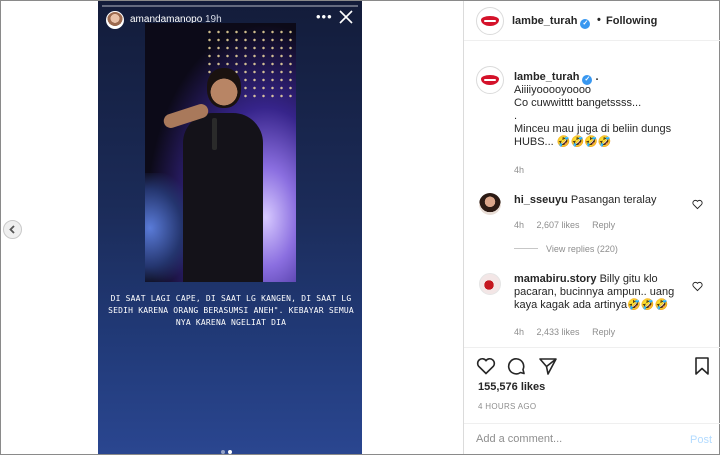 The width and height of the screenshot is (720, 455). I want to click on comment-meta: 4h 2,433 likes Reply, so click(569, 332).